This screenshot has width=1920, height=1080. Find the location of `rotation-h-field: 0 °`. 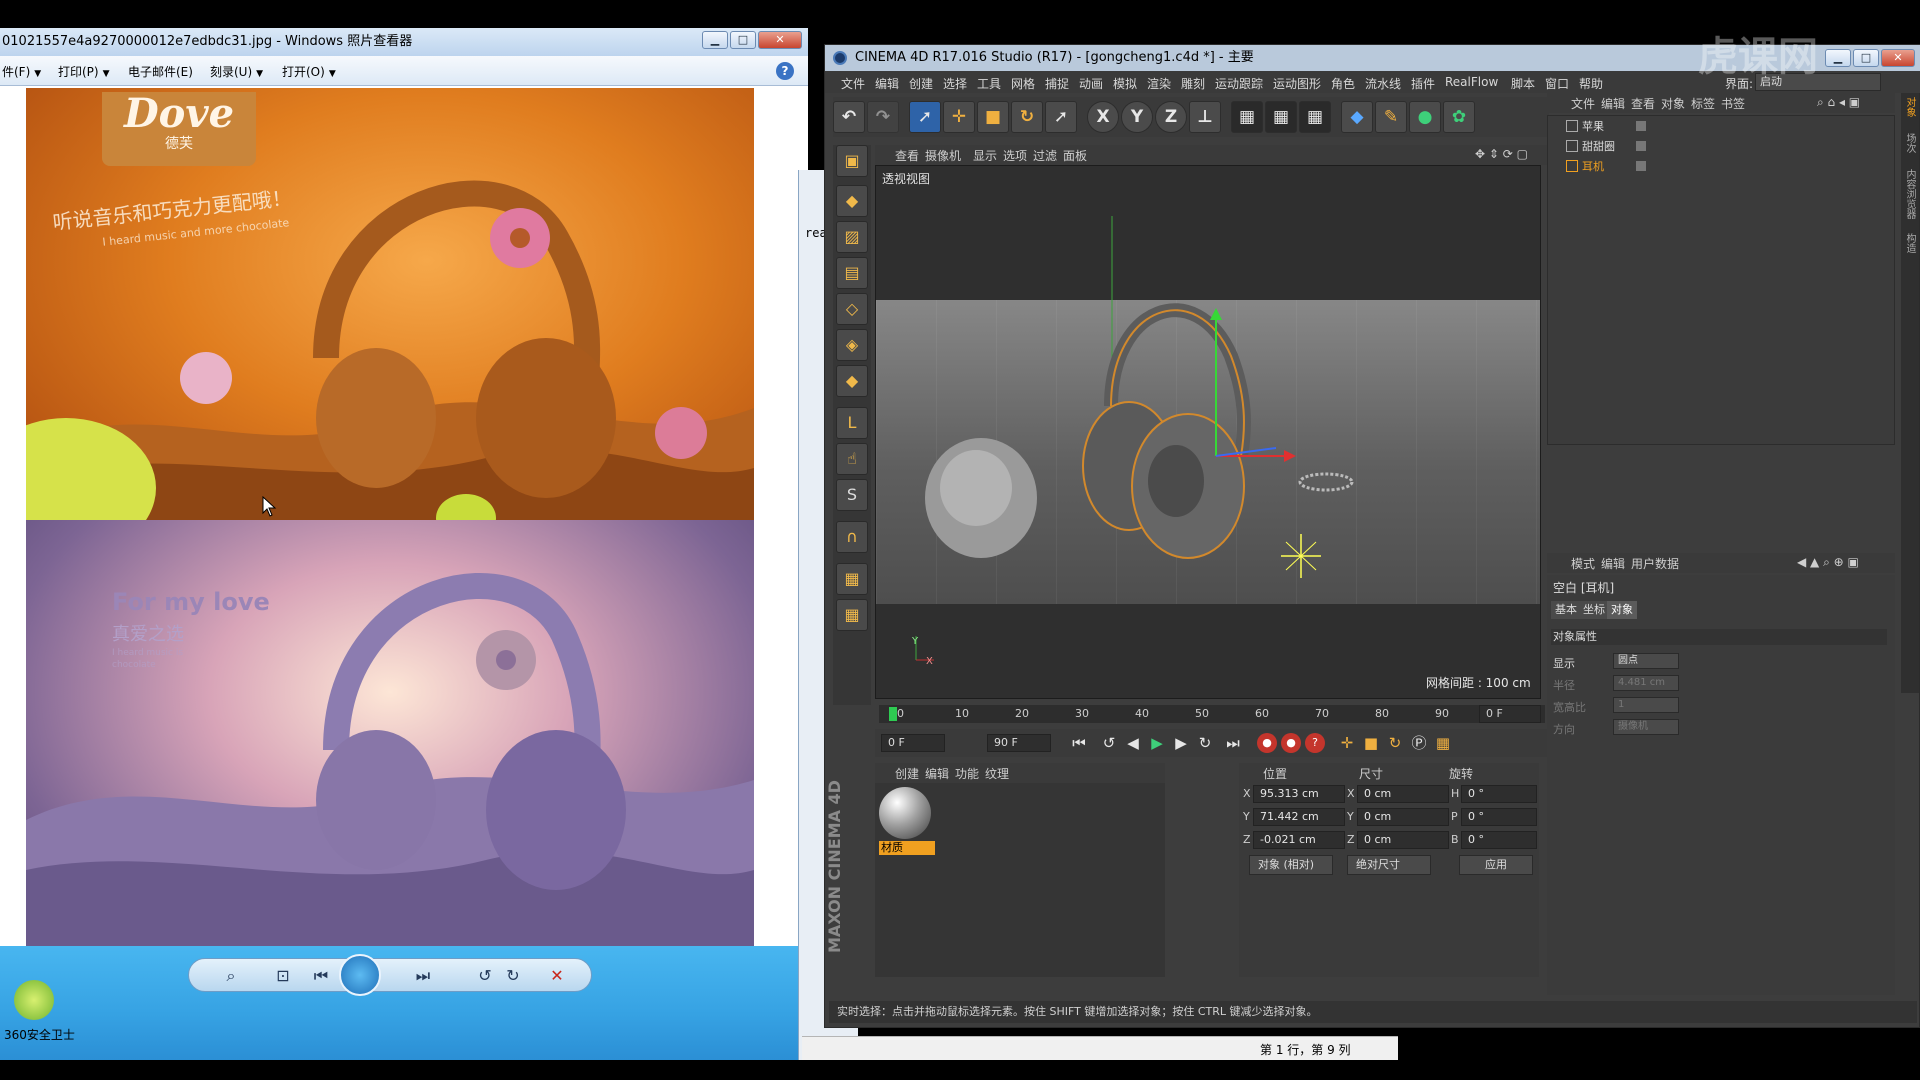

rotation-h-field: 0 ° is located at coordinates (1499, 794).